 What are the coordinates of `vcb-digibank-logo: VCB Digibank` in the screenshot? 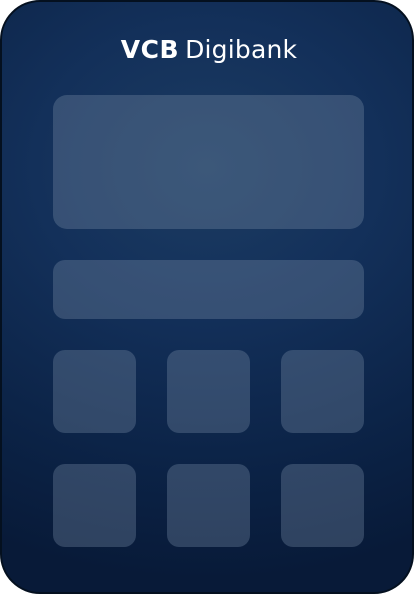 It's located at (207, 50).